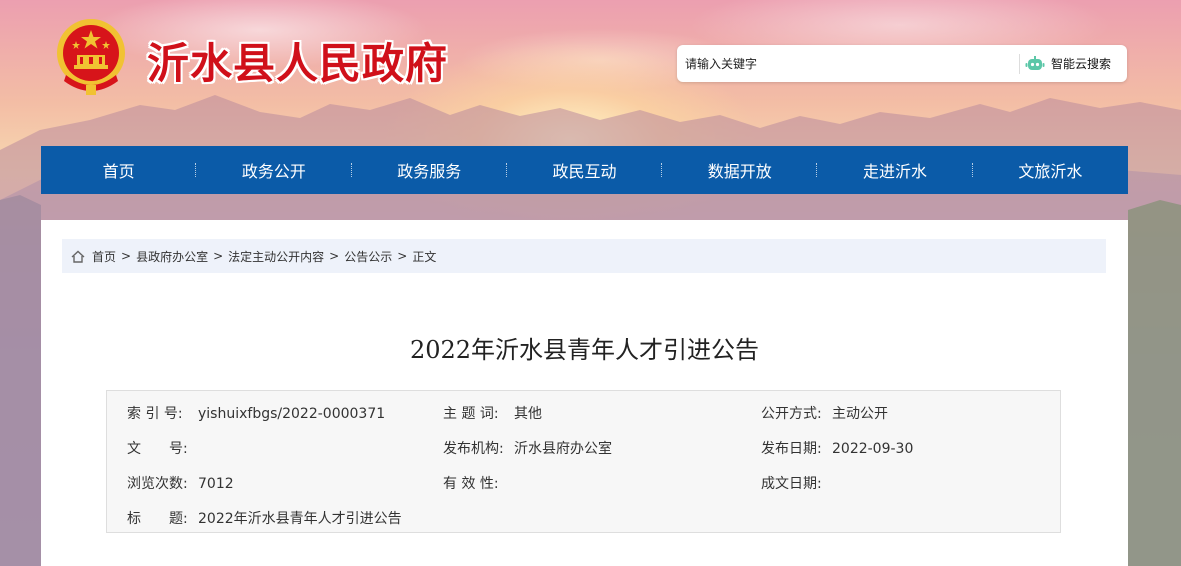 The height and width of the screenshot is (566, 1181). Describe the element at coordinates (824, 413) in the screenshot. I see `info-open-mode: 公开方式: 主动公开` at that location.